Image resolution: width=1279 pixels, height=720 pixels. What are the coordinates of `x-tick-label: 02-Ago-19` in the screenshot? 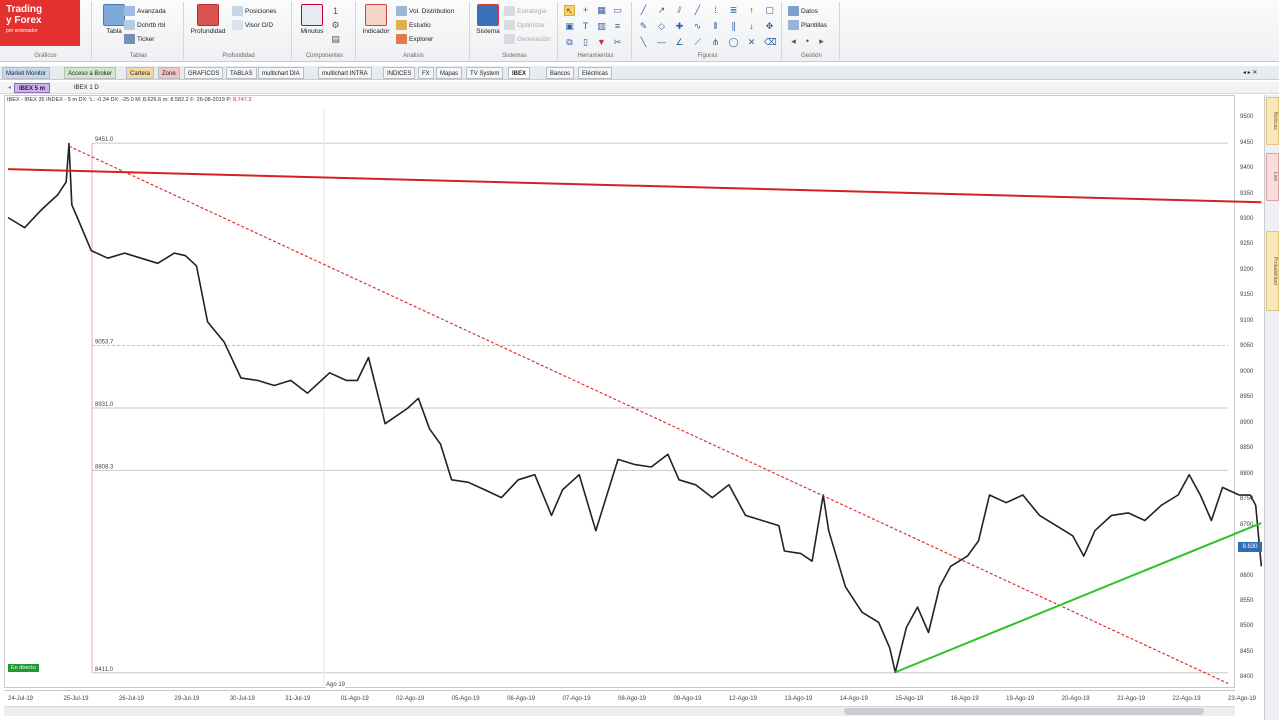 It's located at (410, 699).